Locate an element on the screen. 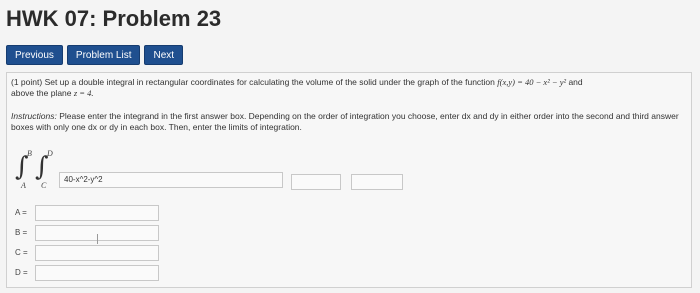  limit-a-input is located at coordinates (97, 213).